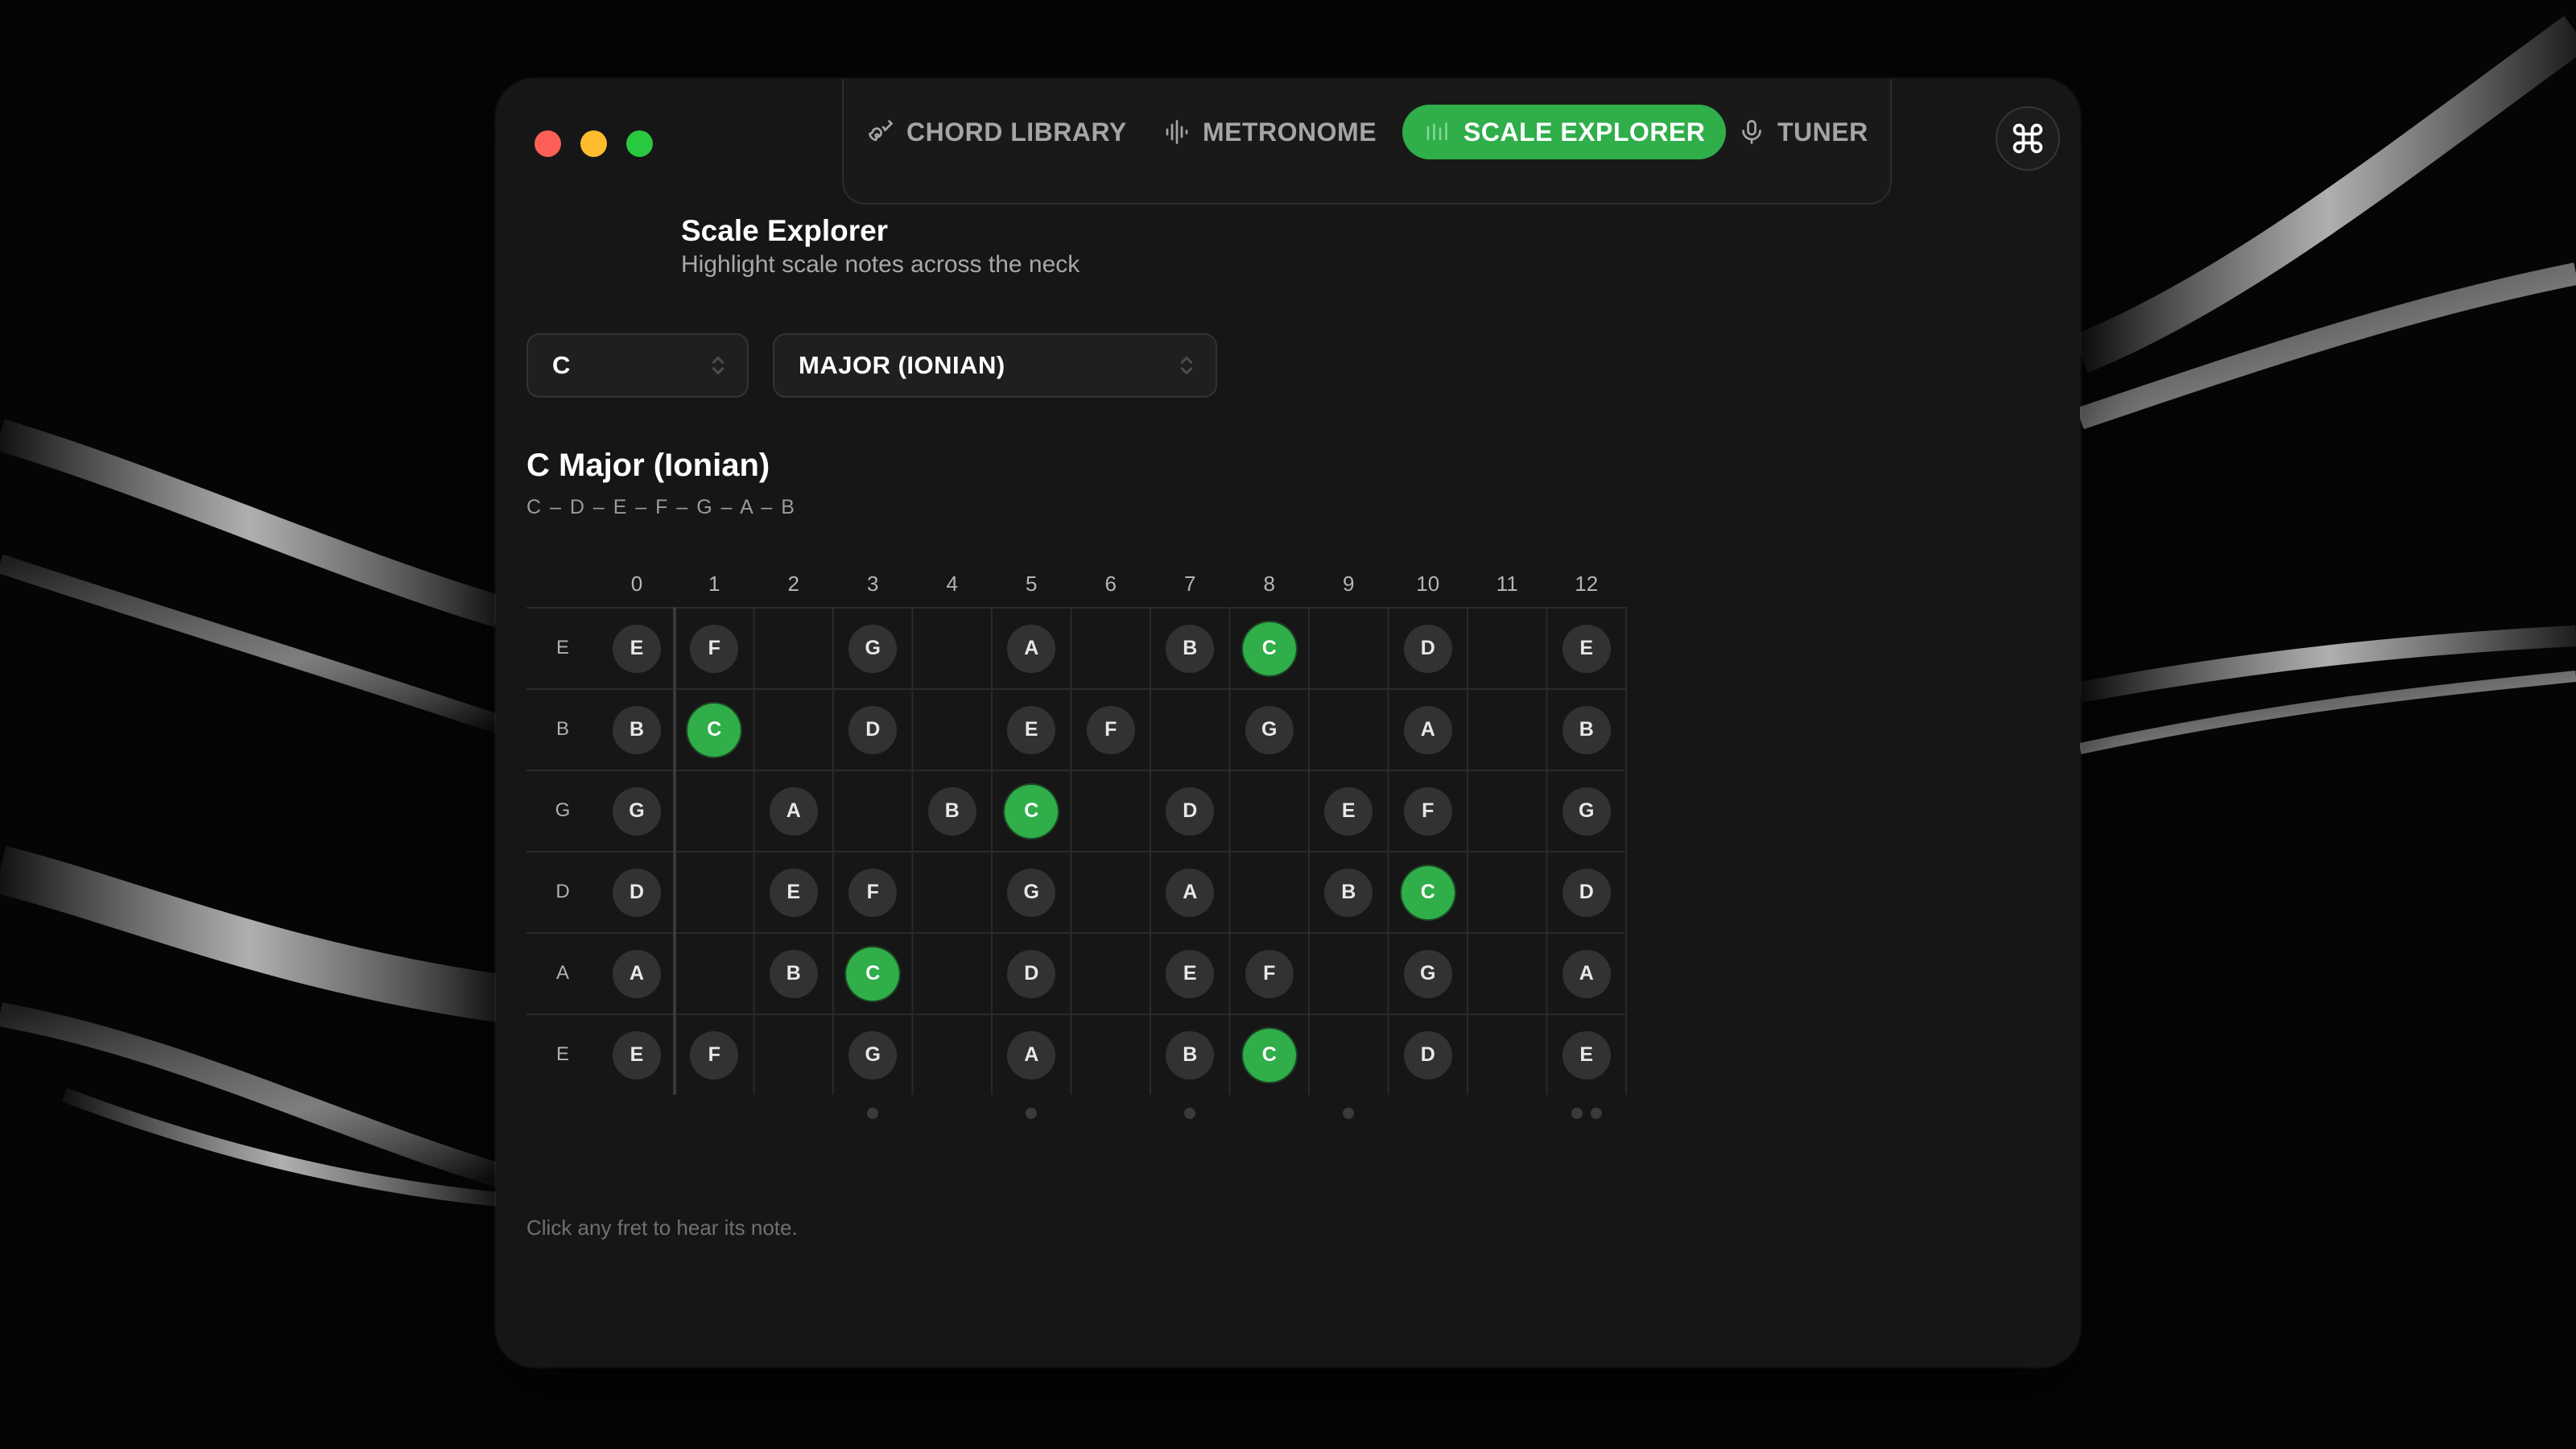  Describe the element at coordinates (1269, 584) in the screenshot. I see `fret-number: 8` at that location.